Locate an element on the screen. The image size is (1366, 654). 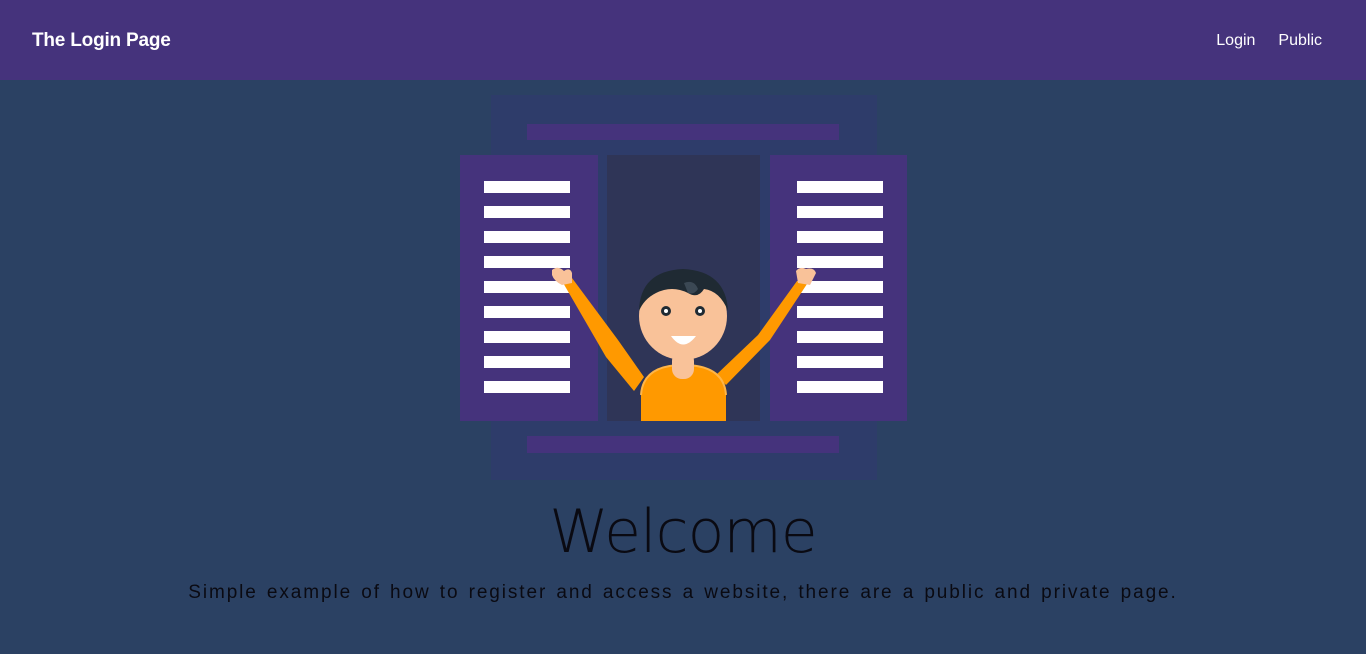
window-bottom-sill is located at coordinates (683, 444).